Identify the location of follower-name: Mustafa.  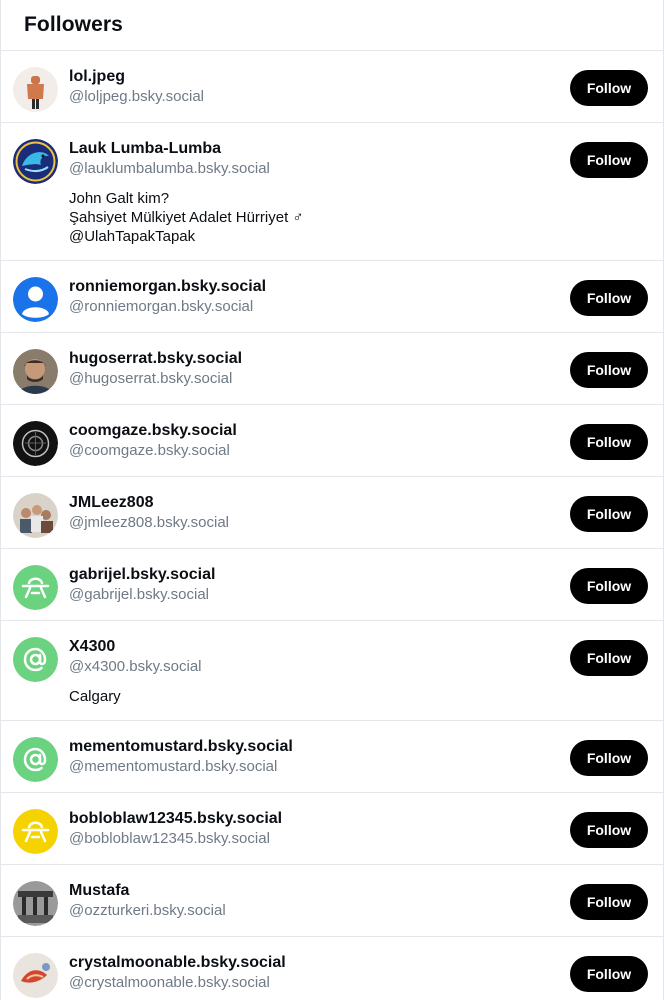
(358, 891).